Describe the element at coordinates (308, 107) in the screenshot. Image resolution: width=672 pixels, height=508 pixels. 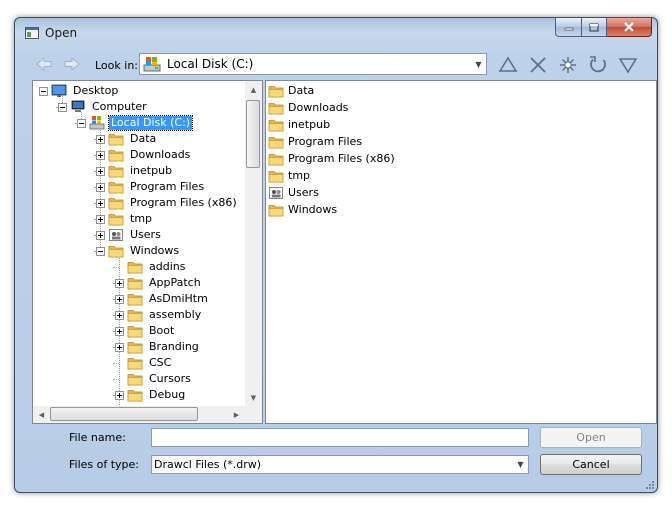
I see `file-list-item: Downloads` at that location.